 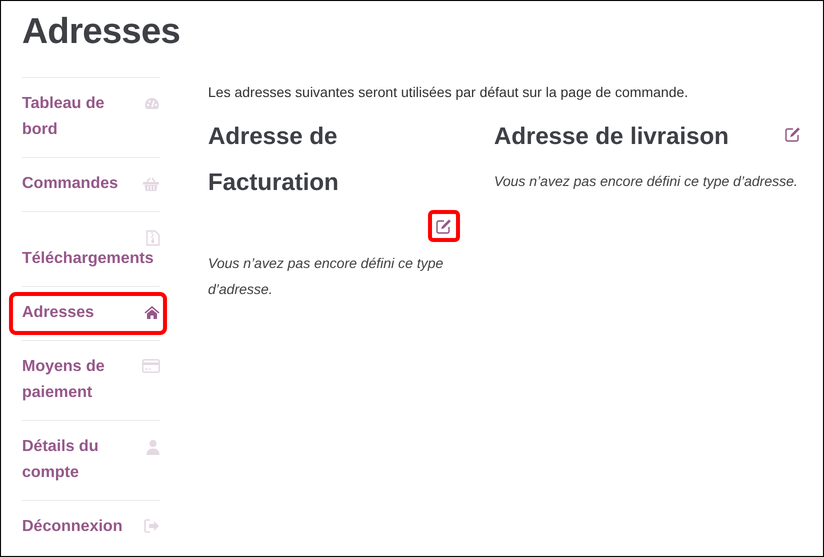 What do you see at coordinates (449, 92) in the screenshot?
I see `intro-text: Les adresses suivantes seront utilisées par défaut sur la page de commande.` at bounding box center [449, 92].